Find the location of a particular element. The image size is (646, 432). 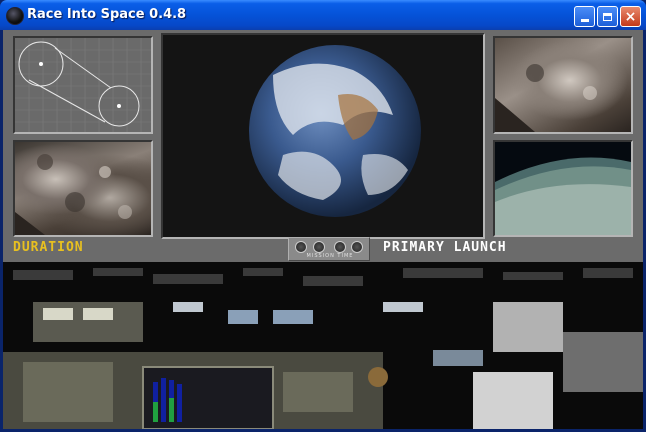

trajectory-map-screen is located at coordinates (83, 85).